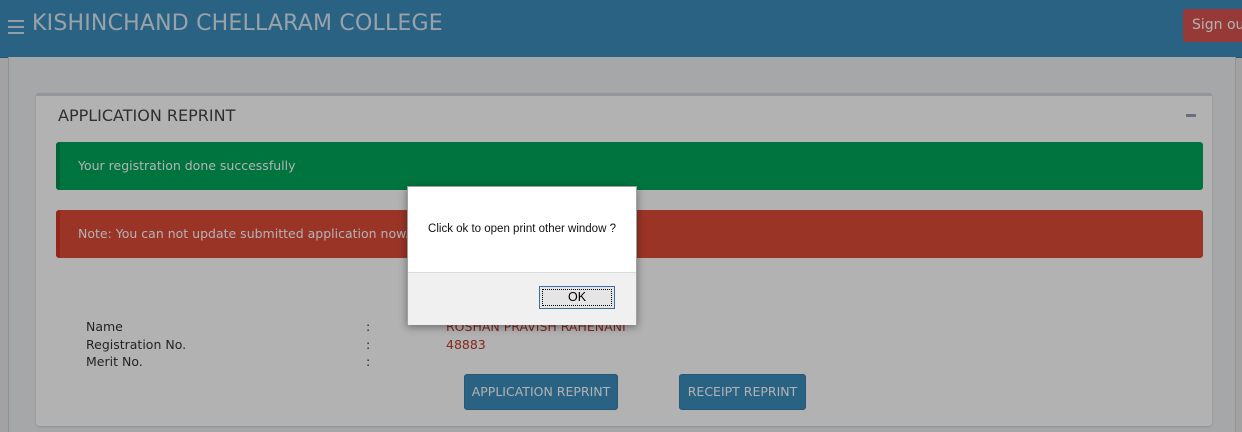 The height and width of the screenshot is (432, 1242). Describe the element at coordinates (522, 255) in the screenshot. I see `confirm-dialog: Click ok to open print other window ? OK` at that location.